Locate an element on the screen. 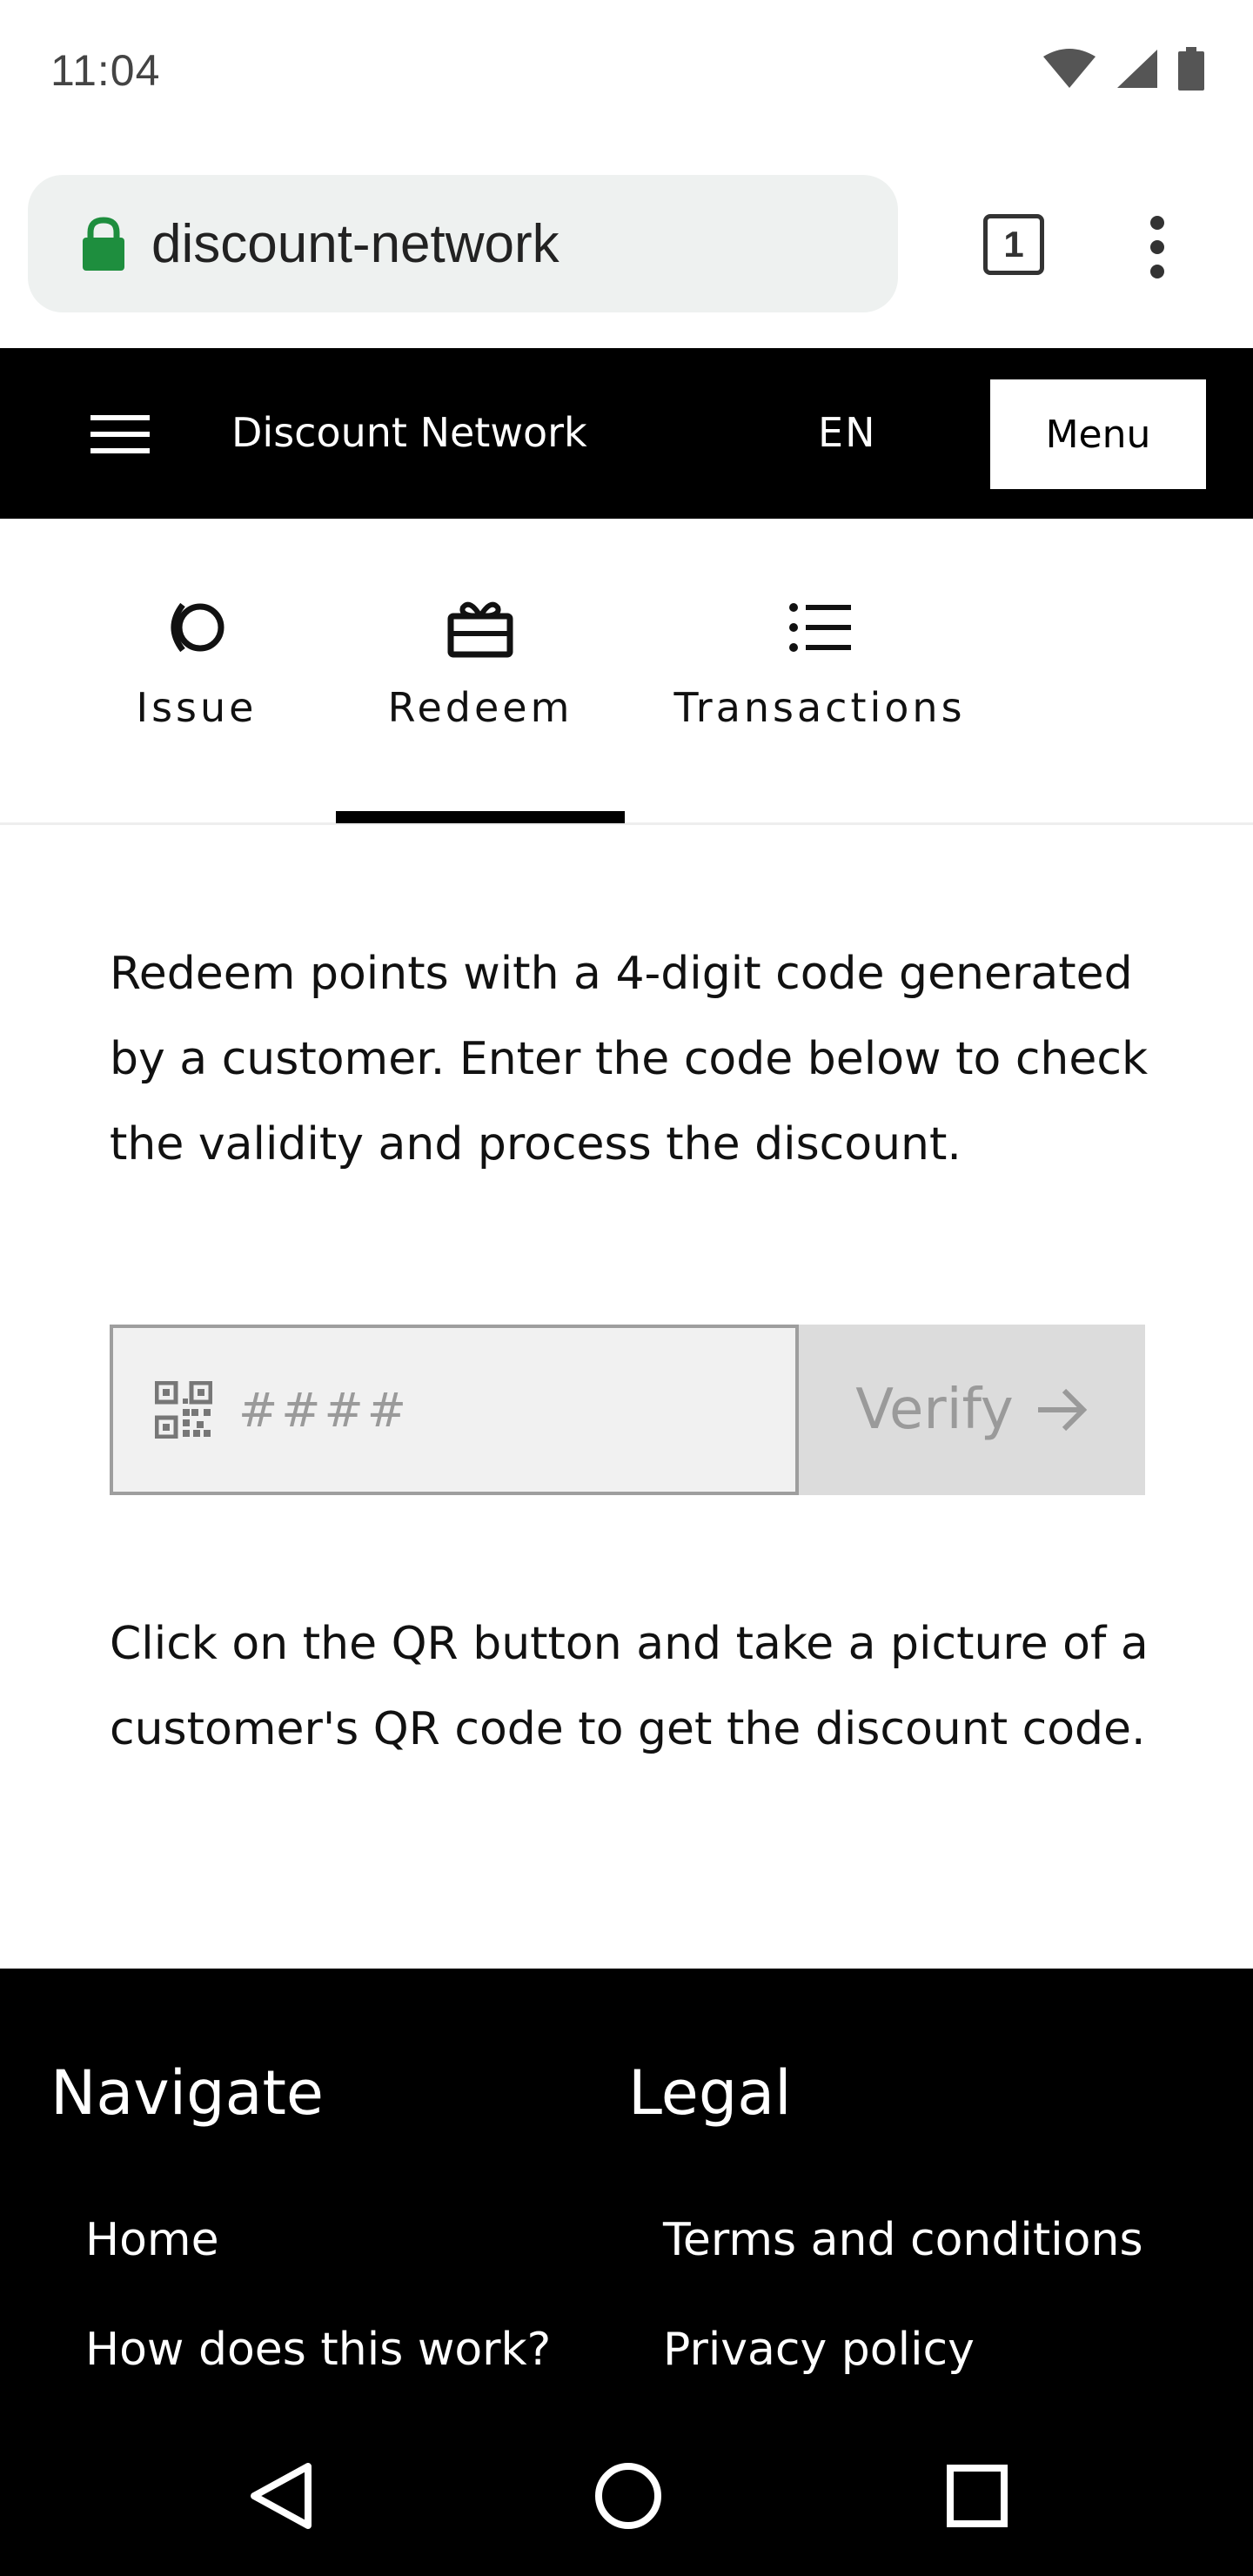  list-icon is located at coordinates (820, 628).